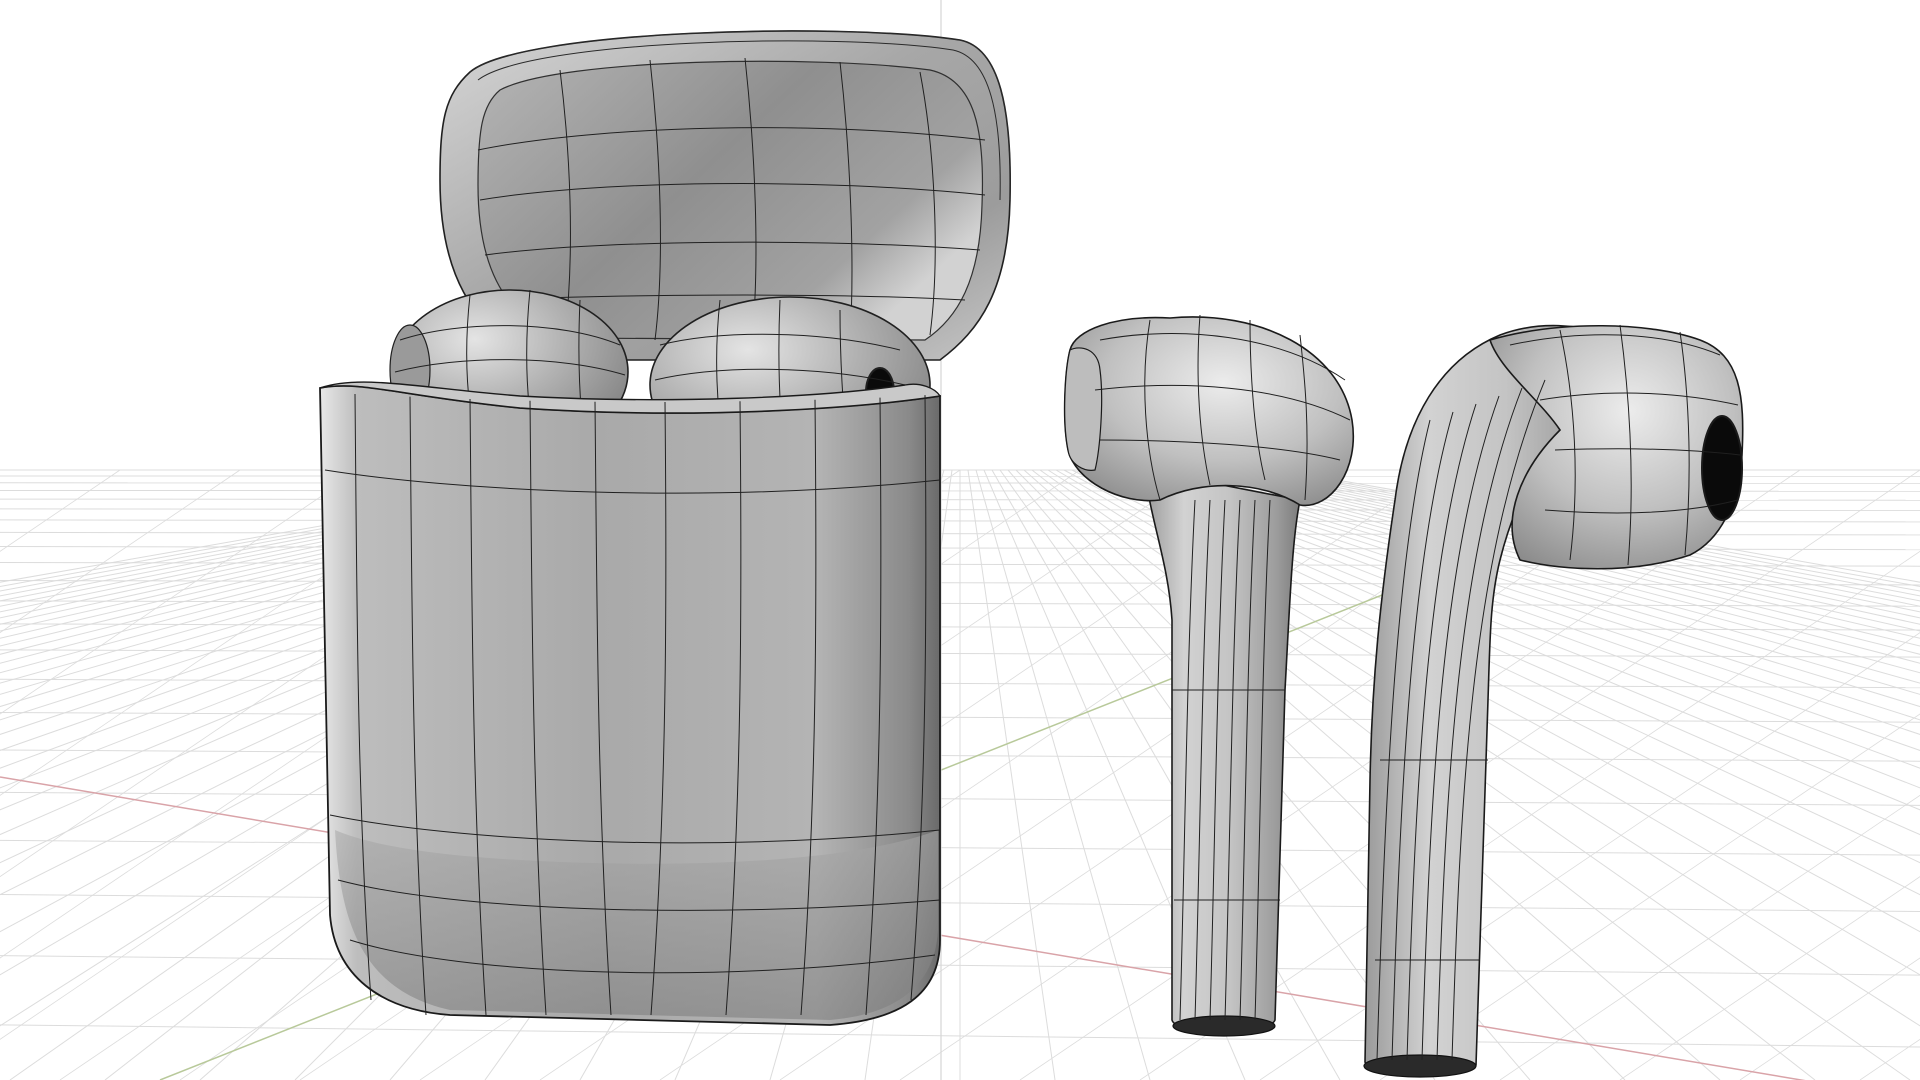 This screenshot has width=1920, height=1080. Describe the element at coordinates (1083, 409) in the screenshot. I see `earbud-left-speaker-grille` at that location.